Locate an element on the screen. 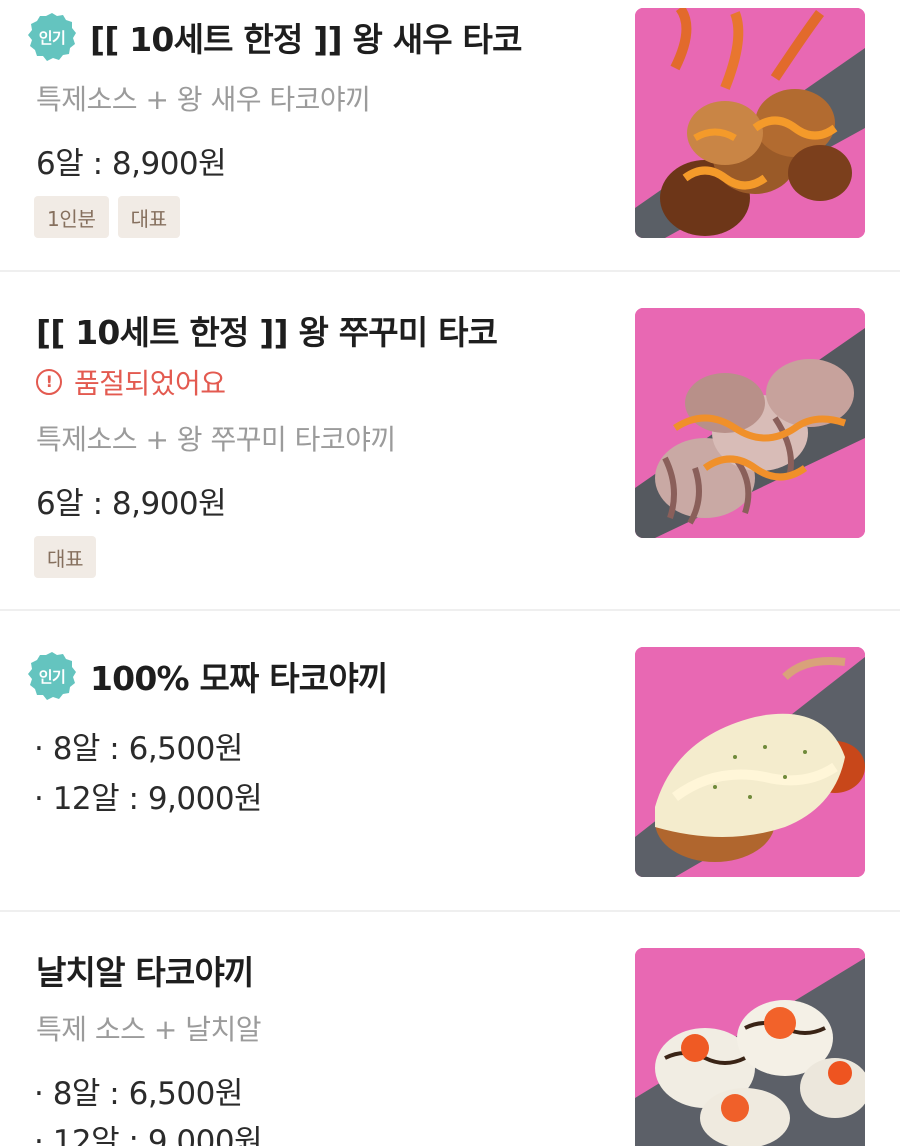 The image size is (900, 1146). soldout-notice: ! 품절되었어요 is located at coordinates (131, 382).